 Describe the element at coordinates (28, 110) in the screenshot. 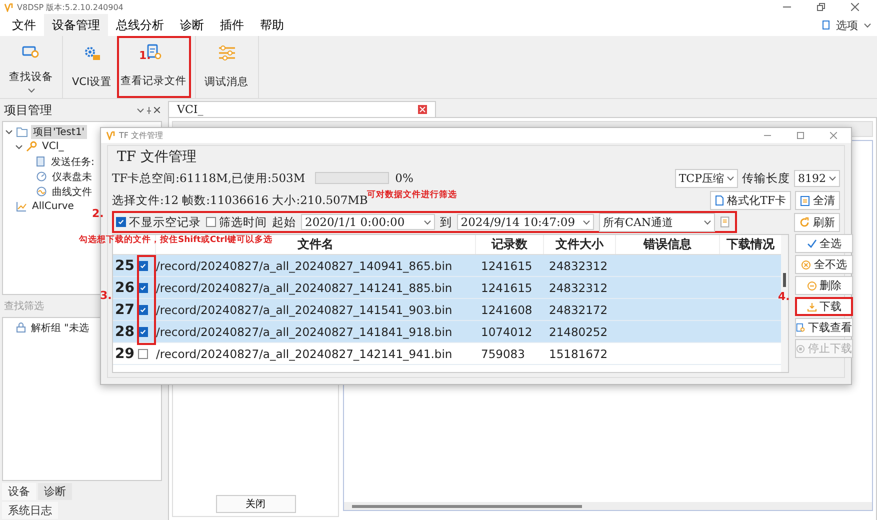

I see `panel-title: 项目管理` at that location.